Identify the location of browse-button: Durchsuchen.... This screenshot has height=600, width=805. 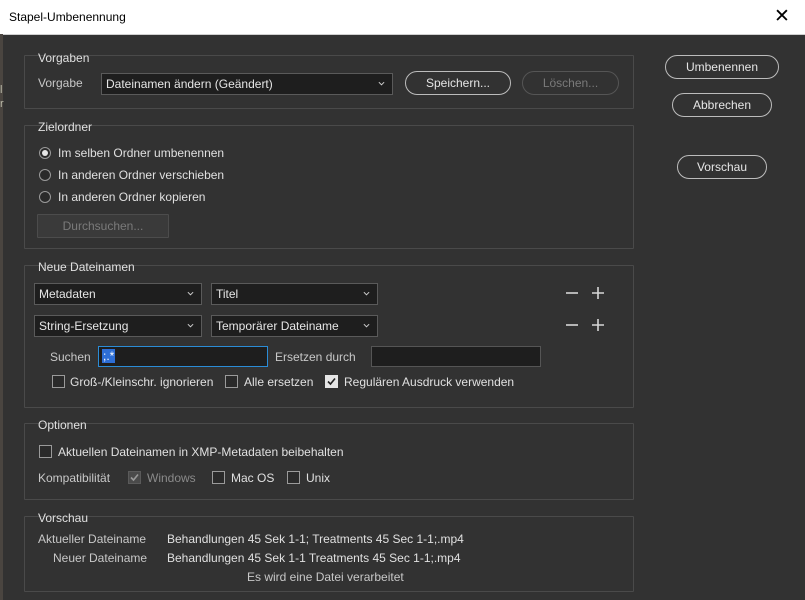
(103, 226).